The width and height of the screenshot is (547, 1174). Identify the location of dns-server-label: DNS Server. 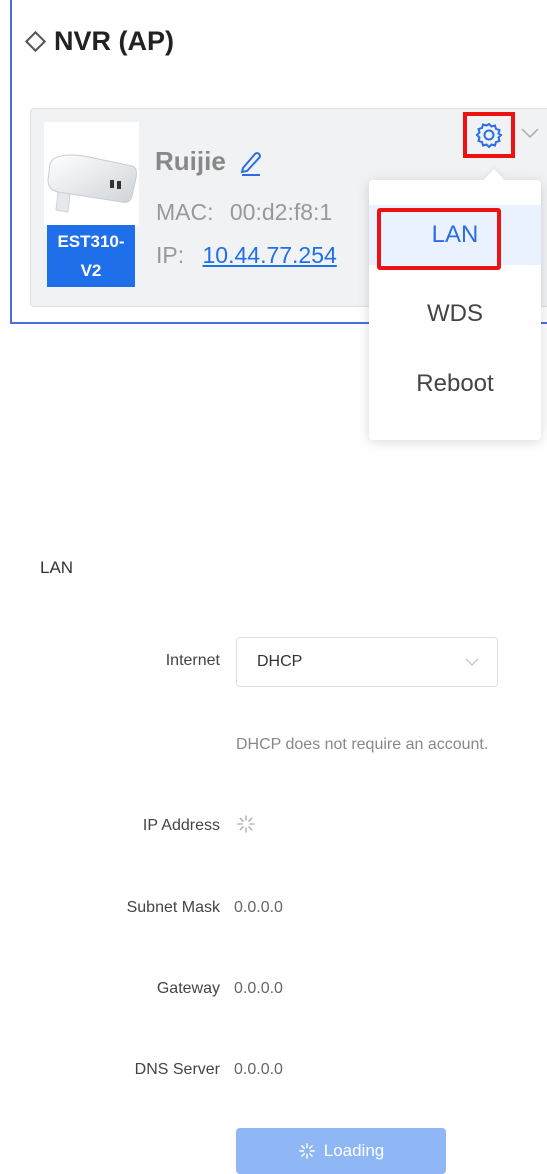
(177, 1069).